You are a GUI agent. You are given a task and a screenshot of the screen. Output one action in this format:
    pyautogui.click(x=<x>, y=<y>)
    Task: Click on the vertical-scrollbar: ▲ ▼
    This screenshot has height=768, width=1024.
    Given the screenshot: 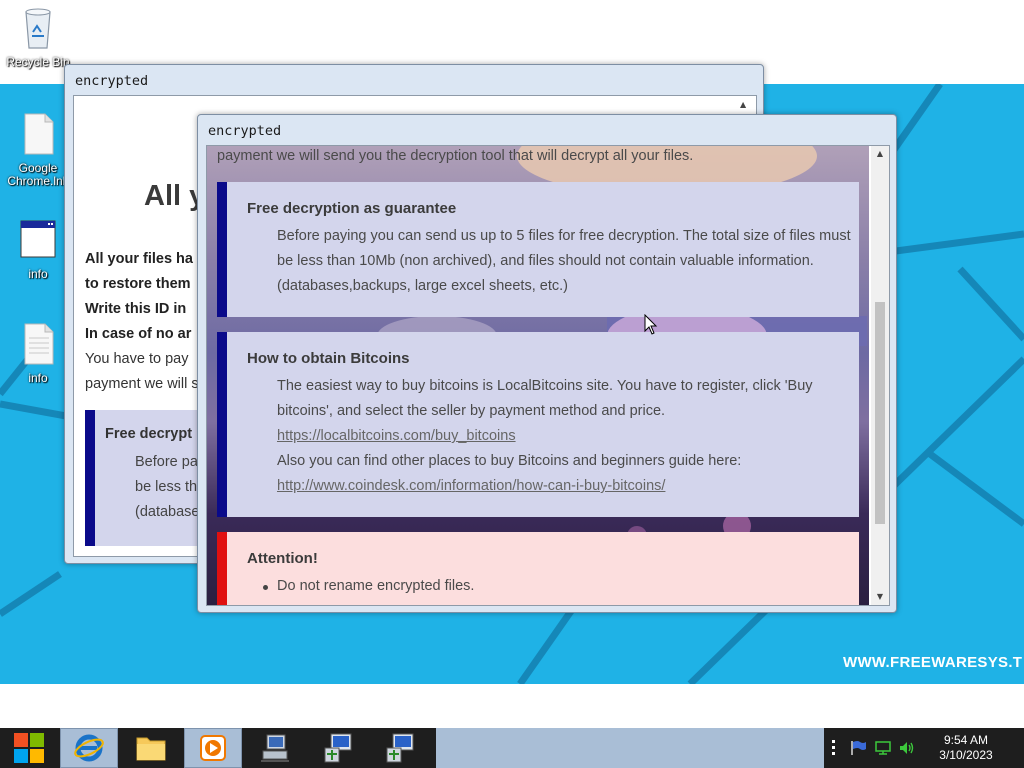 What is the action you would take?
    pyautogui.click(x=880, y=375)
    